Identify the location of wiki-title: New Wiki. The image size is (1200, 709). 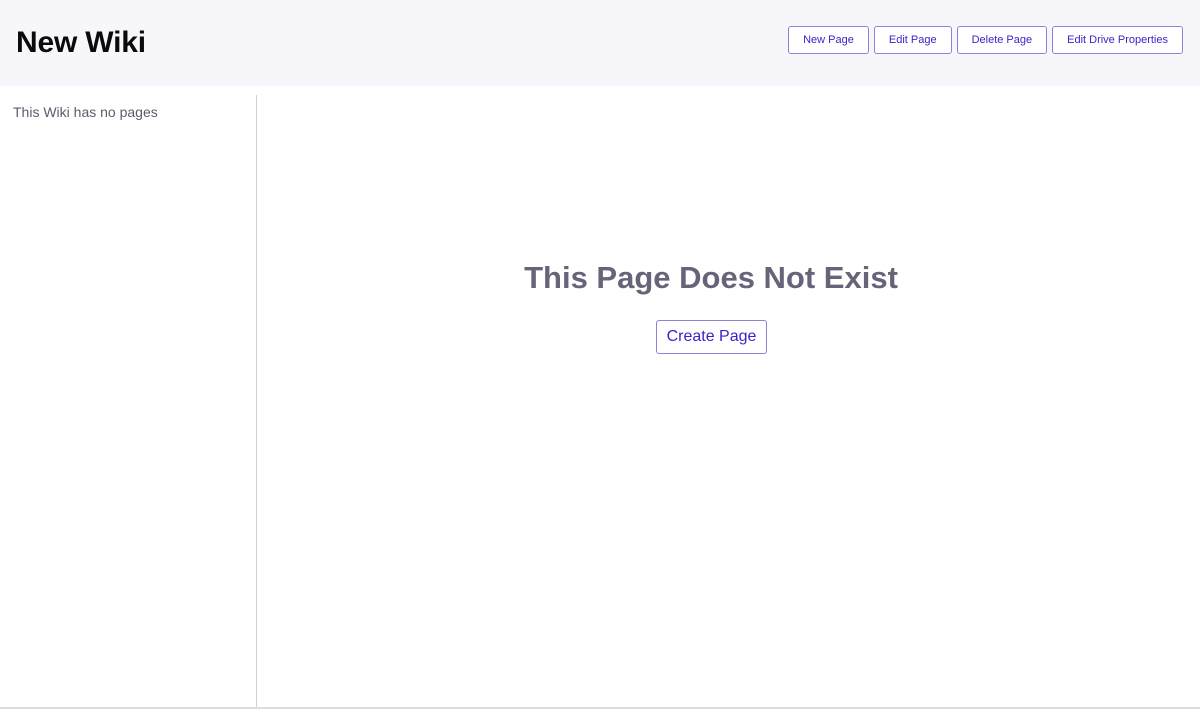
(81, 42).